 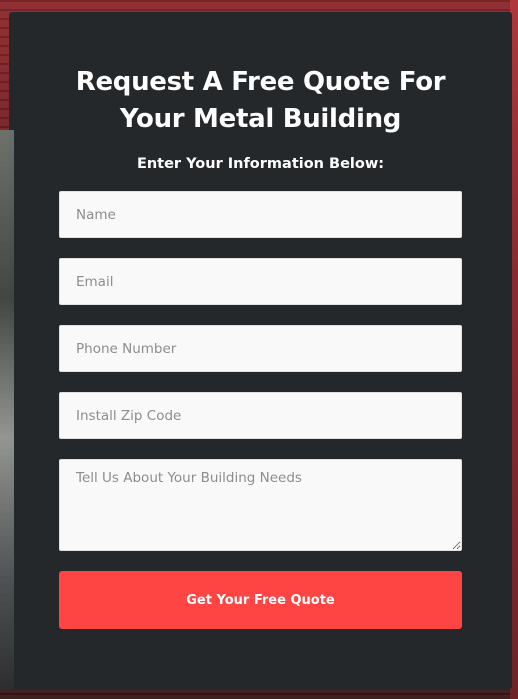 What do you see at coordinates (260, 505) in the screenshot?
I see `building-needs-textarea` at bounding box center [260, 505].